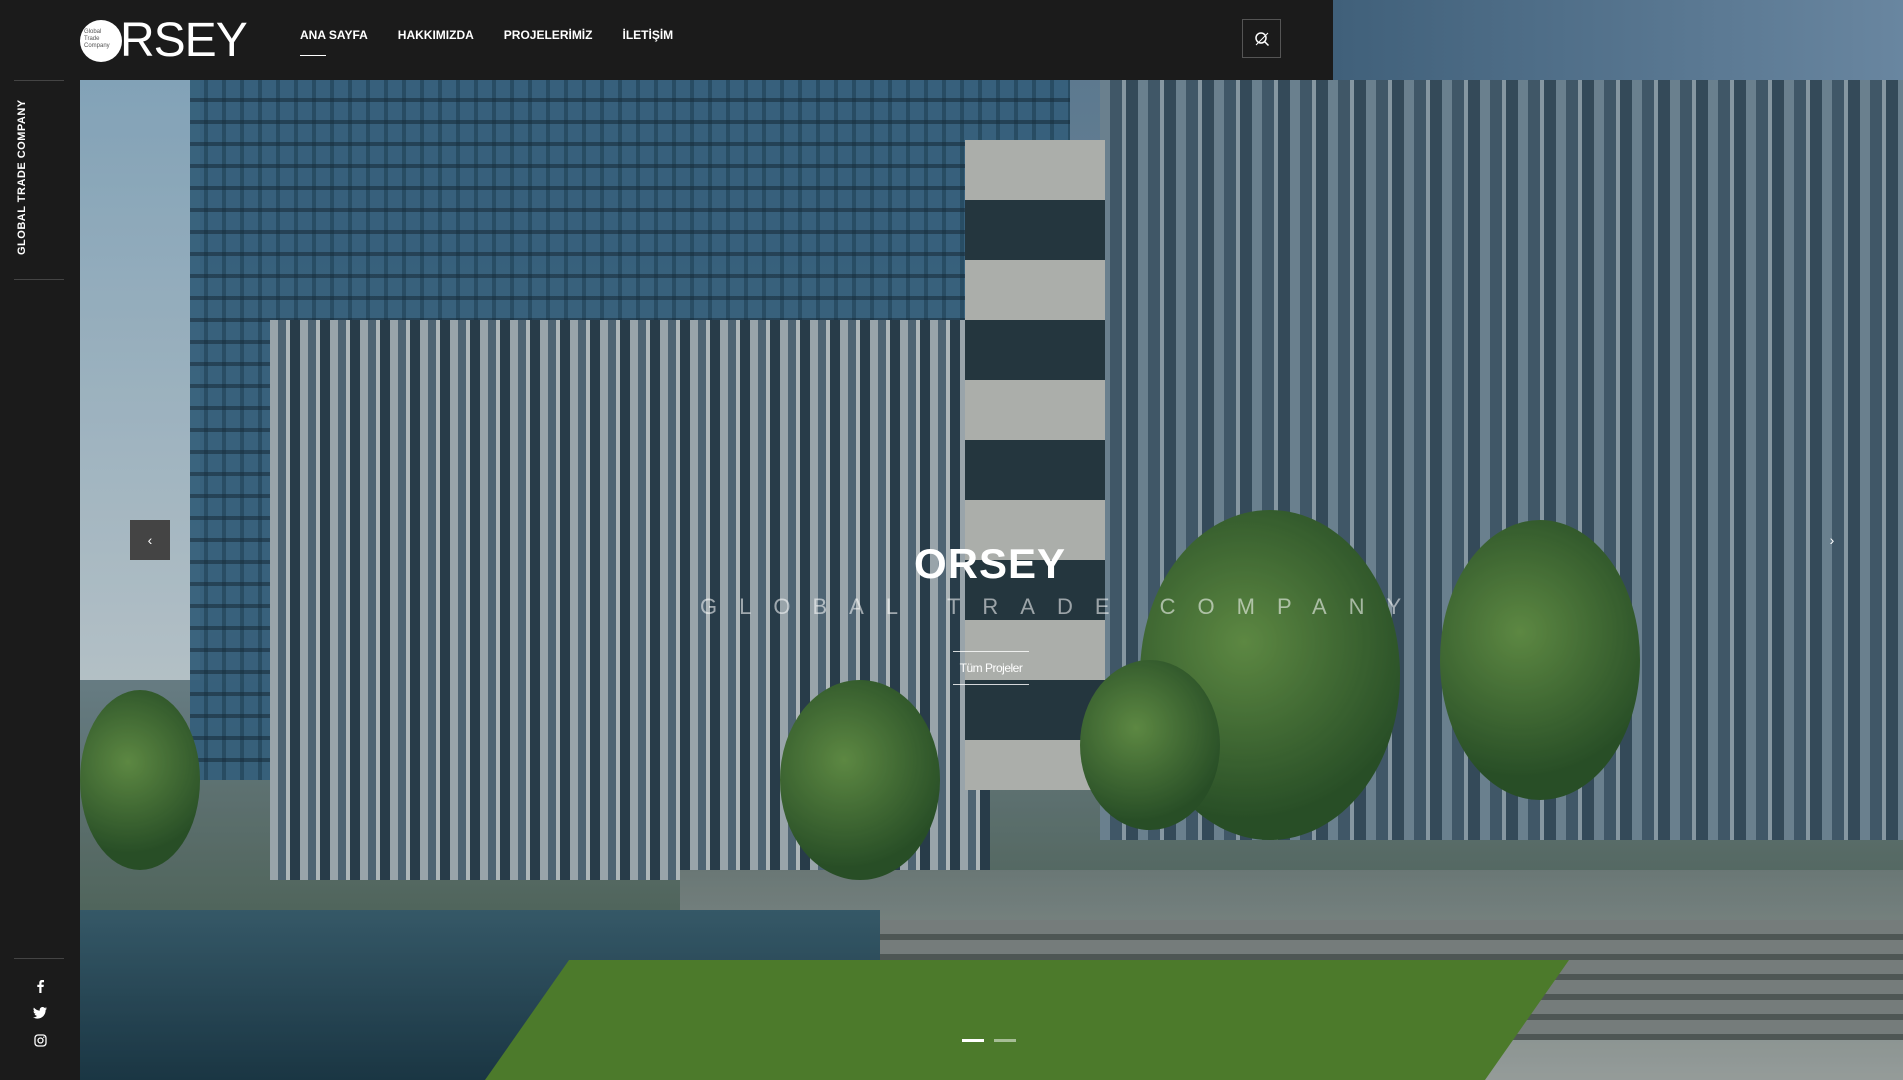  I want to click on slider-next-button: ›, so click(1832, 540).